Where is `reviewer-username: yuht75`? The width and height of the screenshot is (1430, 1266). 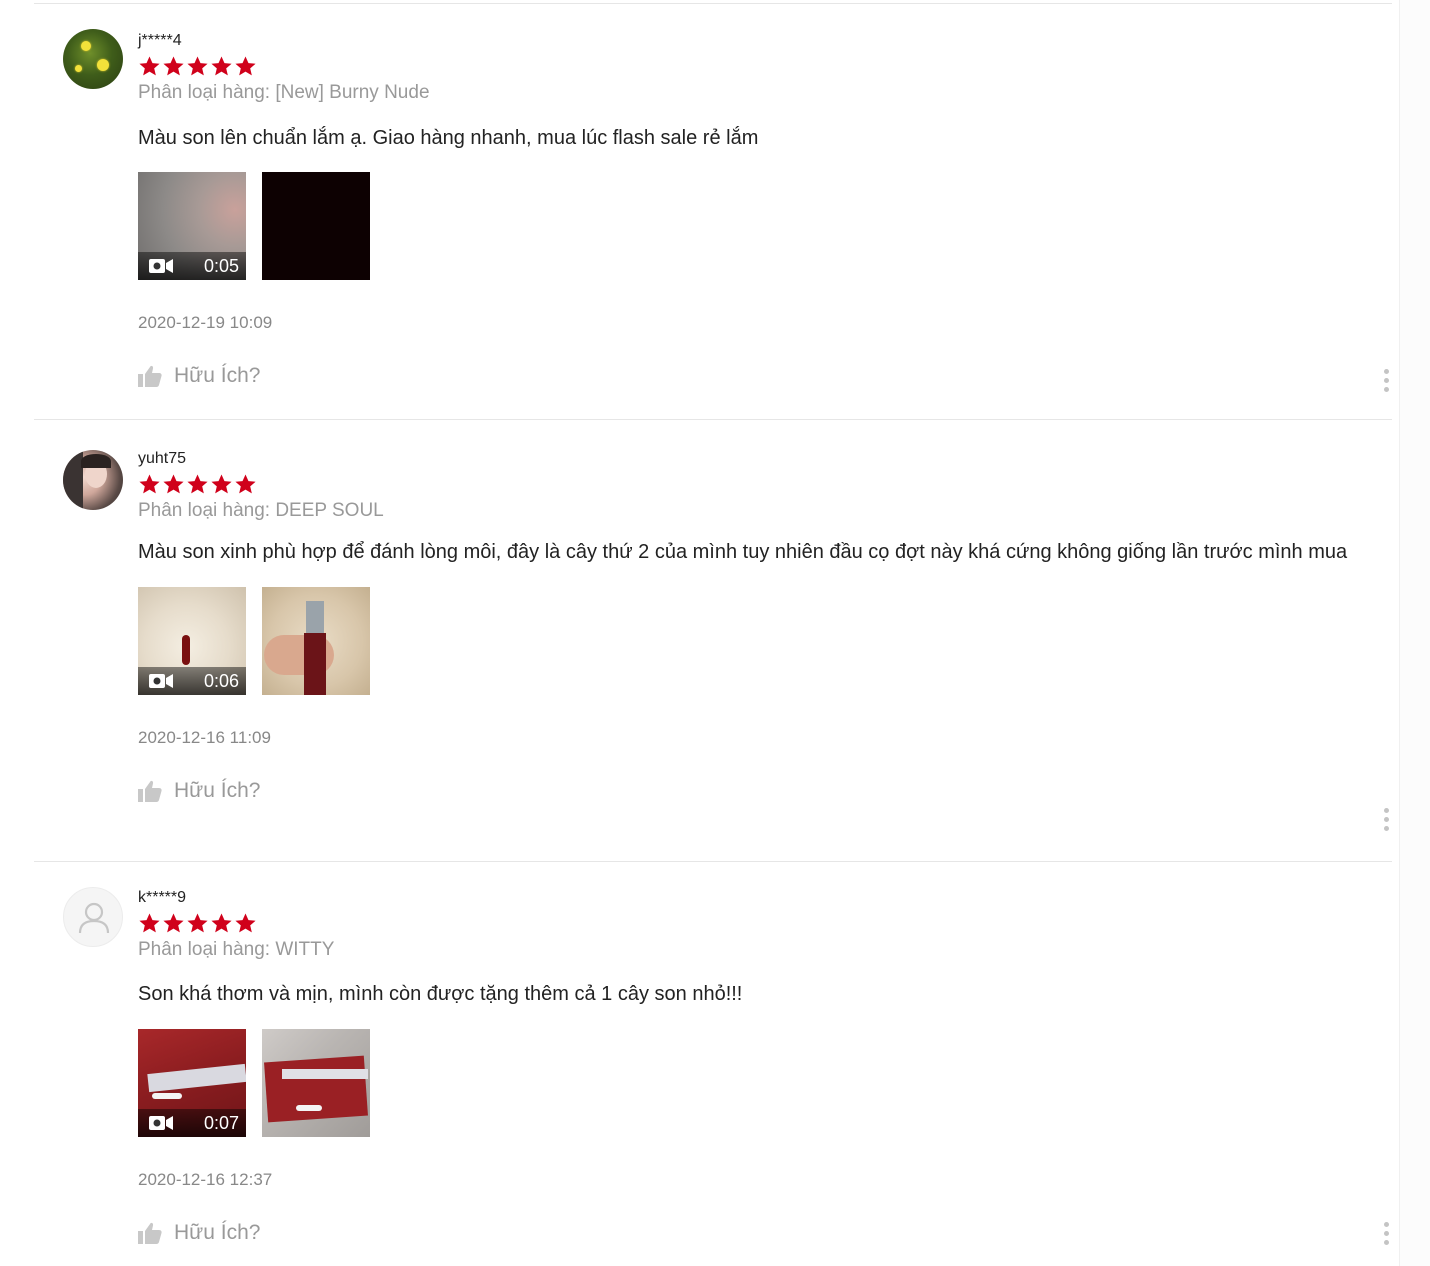
reviewer-username: yuht75 is located at coordinates (763, 459).